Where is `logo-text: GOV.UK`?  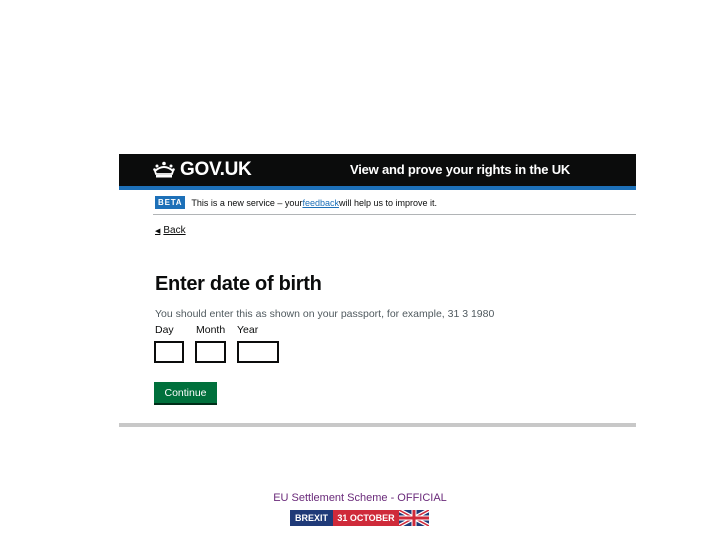
logo-text: GOV.UK is located at coordinates (216, 169).